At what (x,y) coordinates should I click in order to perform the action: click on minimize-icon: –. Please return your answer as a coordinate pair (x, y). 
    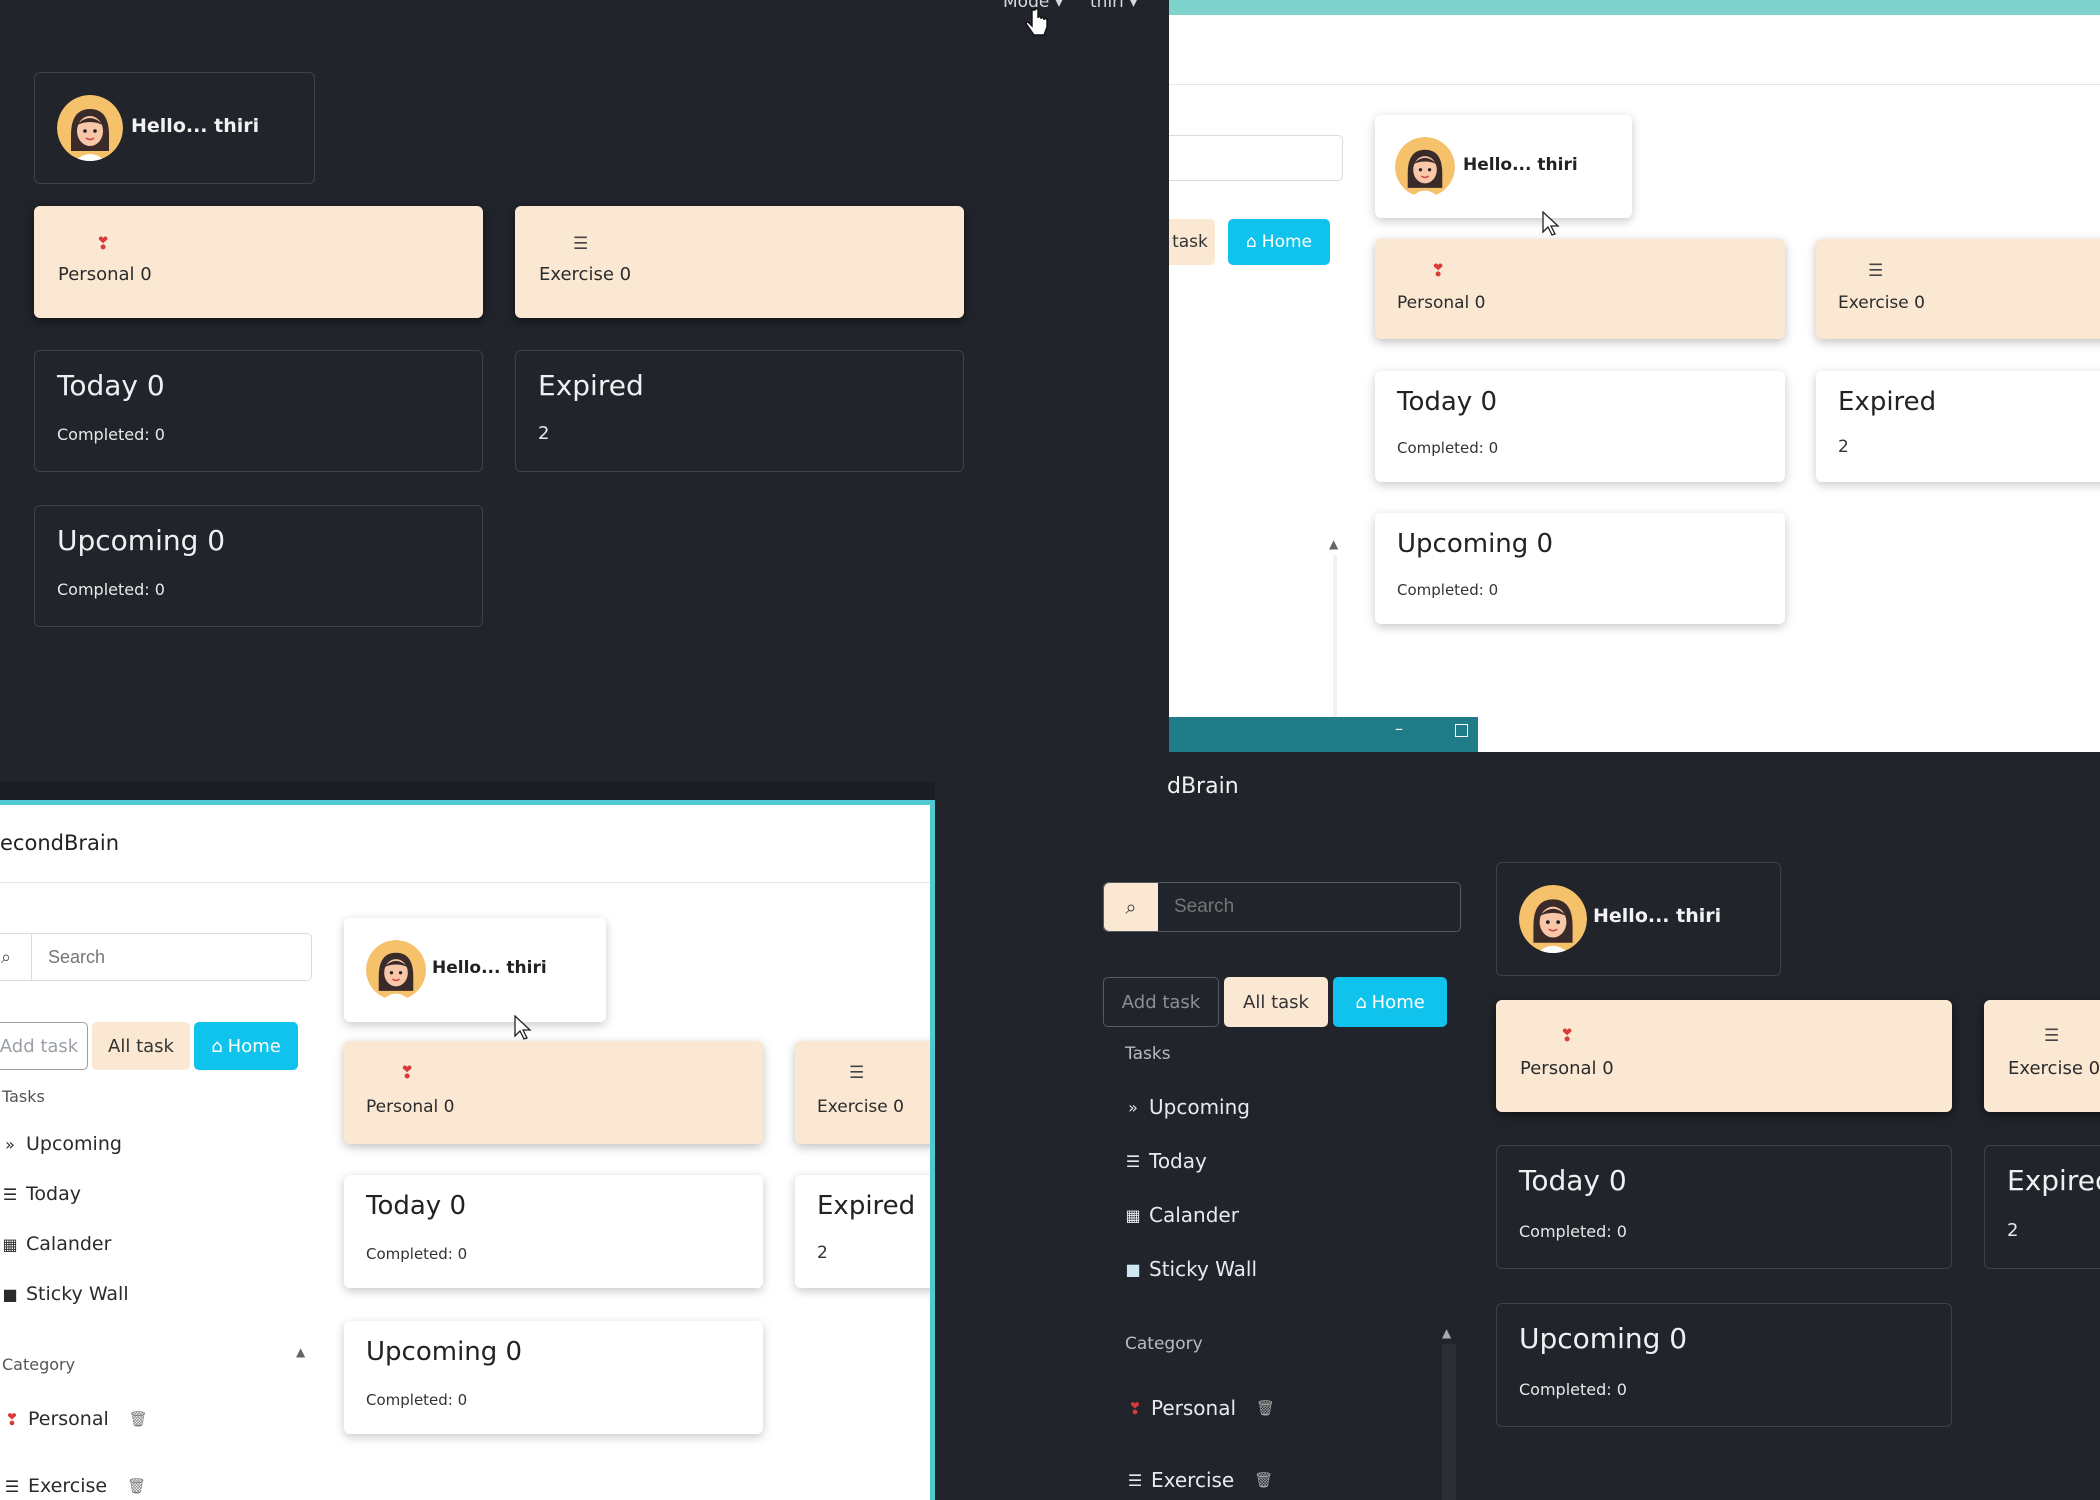
    Looking at the image, I should click on (1399, 728).